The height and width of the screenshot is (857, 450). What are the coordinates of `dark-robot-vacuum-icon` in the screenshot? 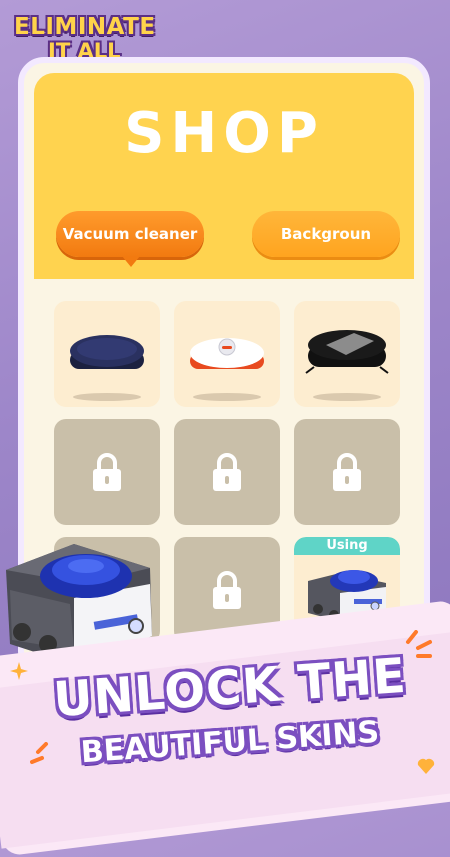 It's located at (107, 368).